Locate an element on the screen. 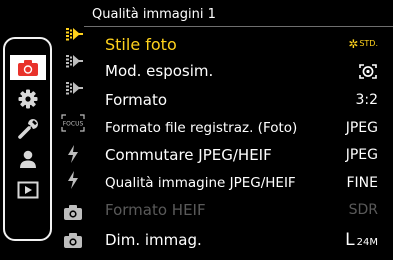 The image size is (393, 260). menu-item-formato-file: Formato file registraz. (Foto) JPEG is located at coordinates (242, 128).